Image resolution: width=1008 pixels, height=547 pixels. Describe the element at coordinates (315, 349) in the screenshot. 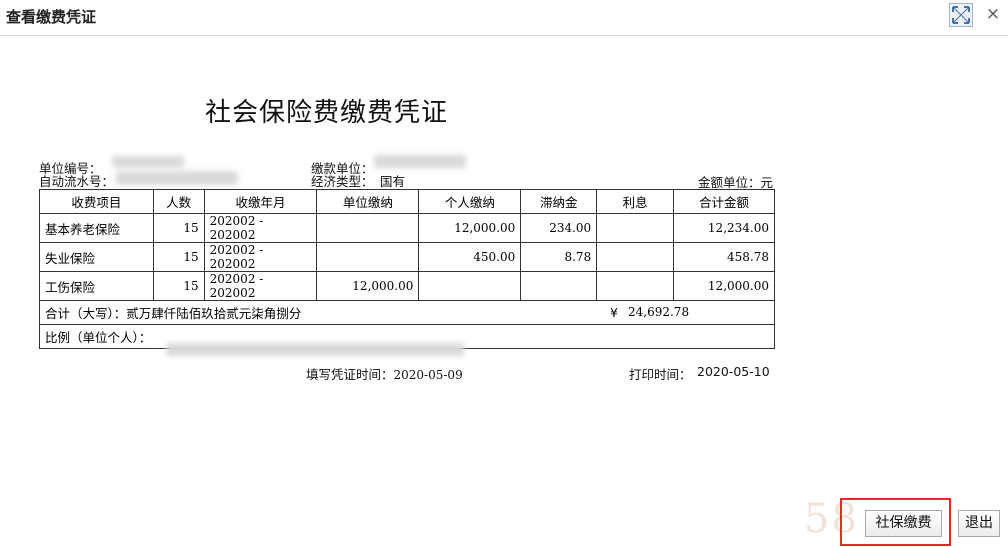

I see `redacted-ratio` at that location.